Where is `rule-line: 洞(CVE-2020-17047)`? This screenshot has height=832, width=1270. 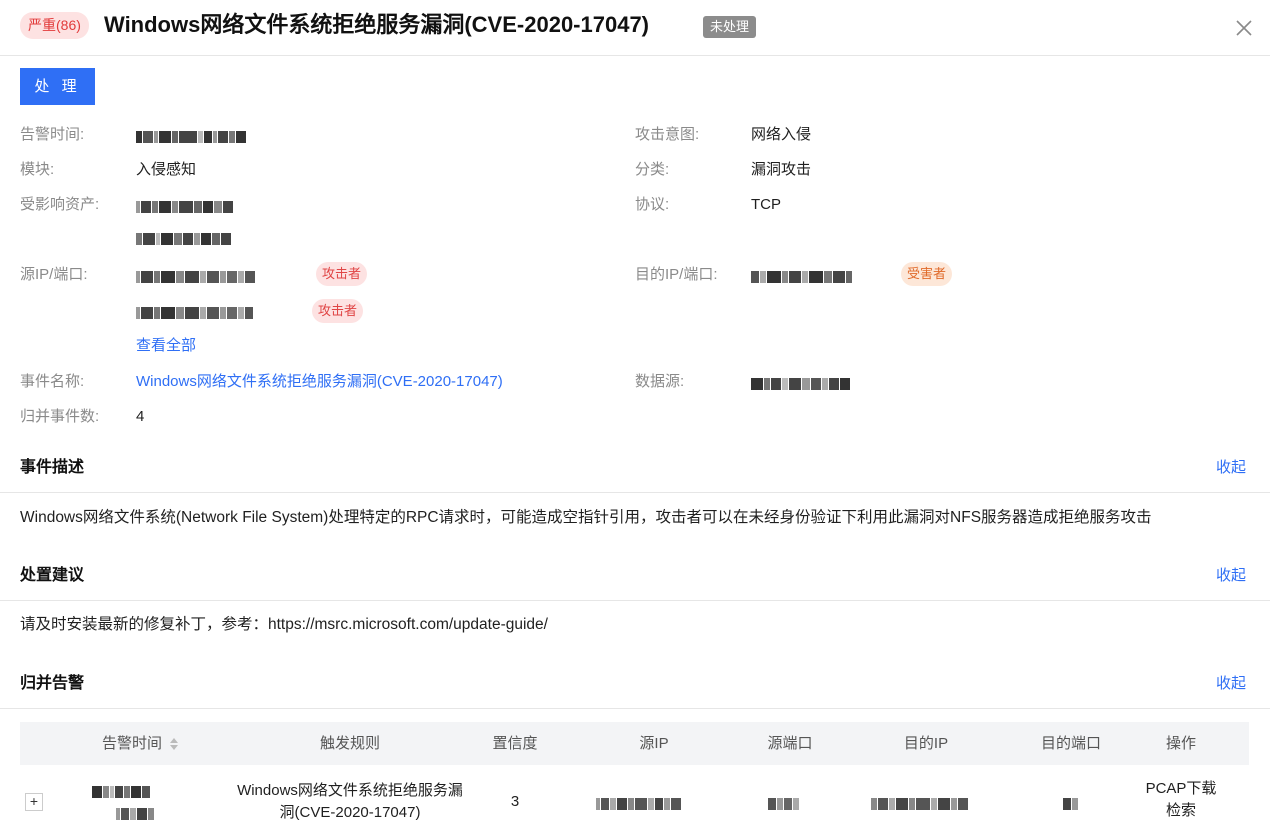 rule-line: 洞(CVE-2020-17047) is located at coordinates (350, 812).